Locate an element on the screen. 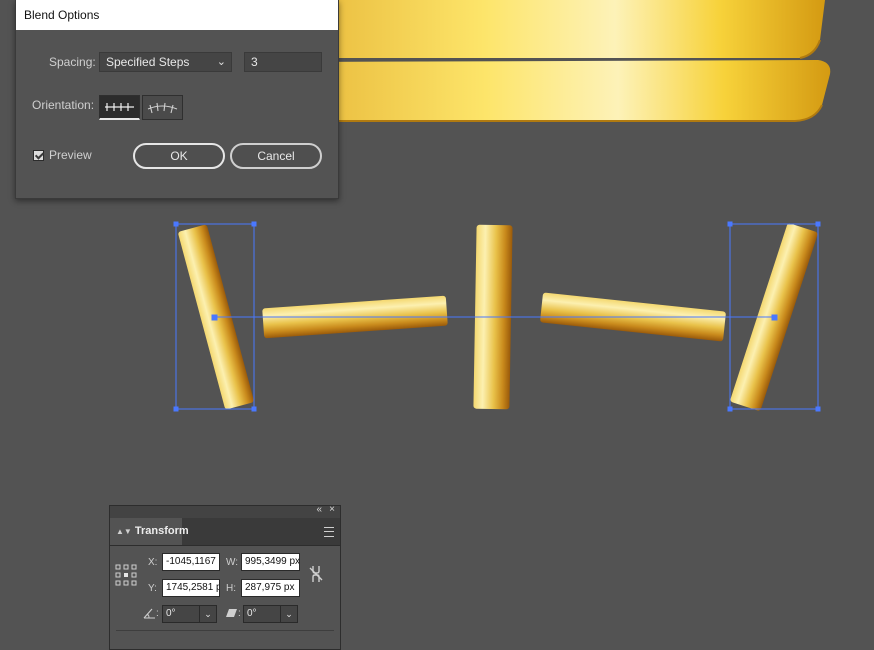 The width and height of the screenshot is (874, 650). collapse-icon: « is located at coordinates (319, 509).